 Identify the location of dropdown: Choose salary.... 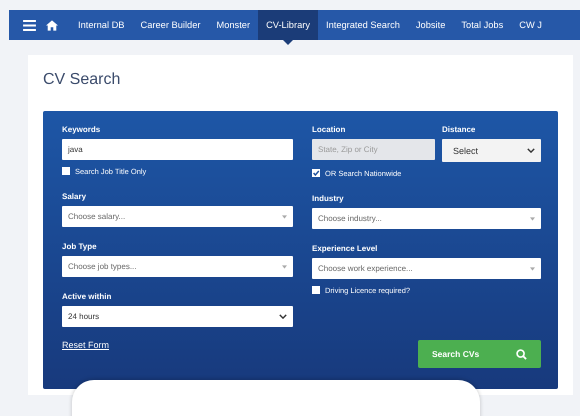
(177, 216).